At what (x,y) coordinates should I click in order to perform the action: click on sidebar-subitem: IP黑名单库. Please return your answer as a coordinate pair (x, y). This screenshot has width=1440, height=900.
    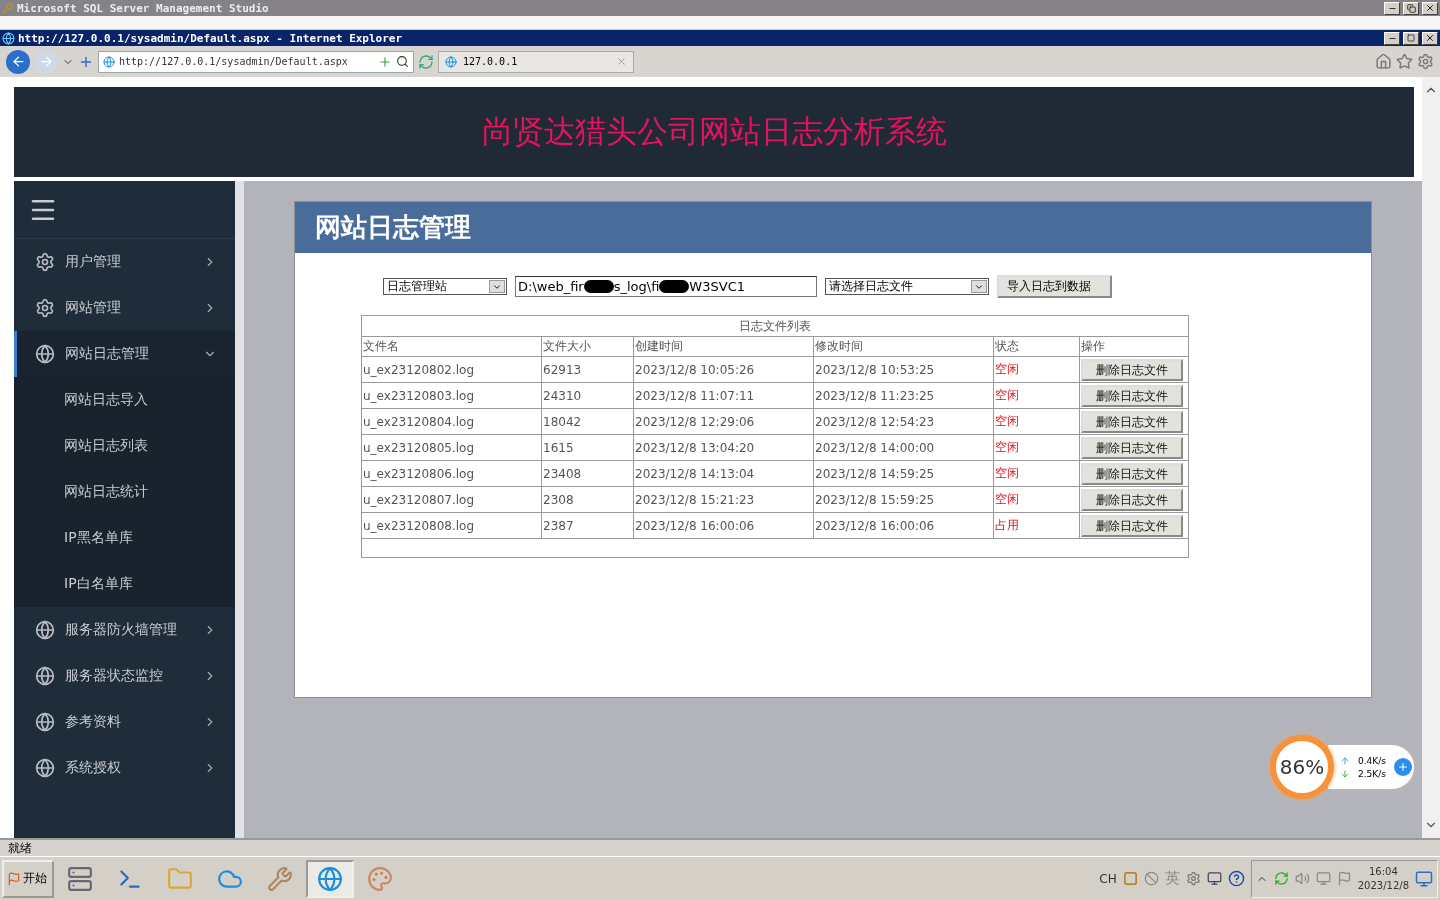
    Looking at the image, I should click on (124, 538).